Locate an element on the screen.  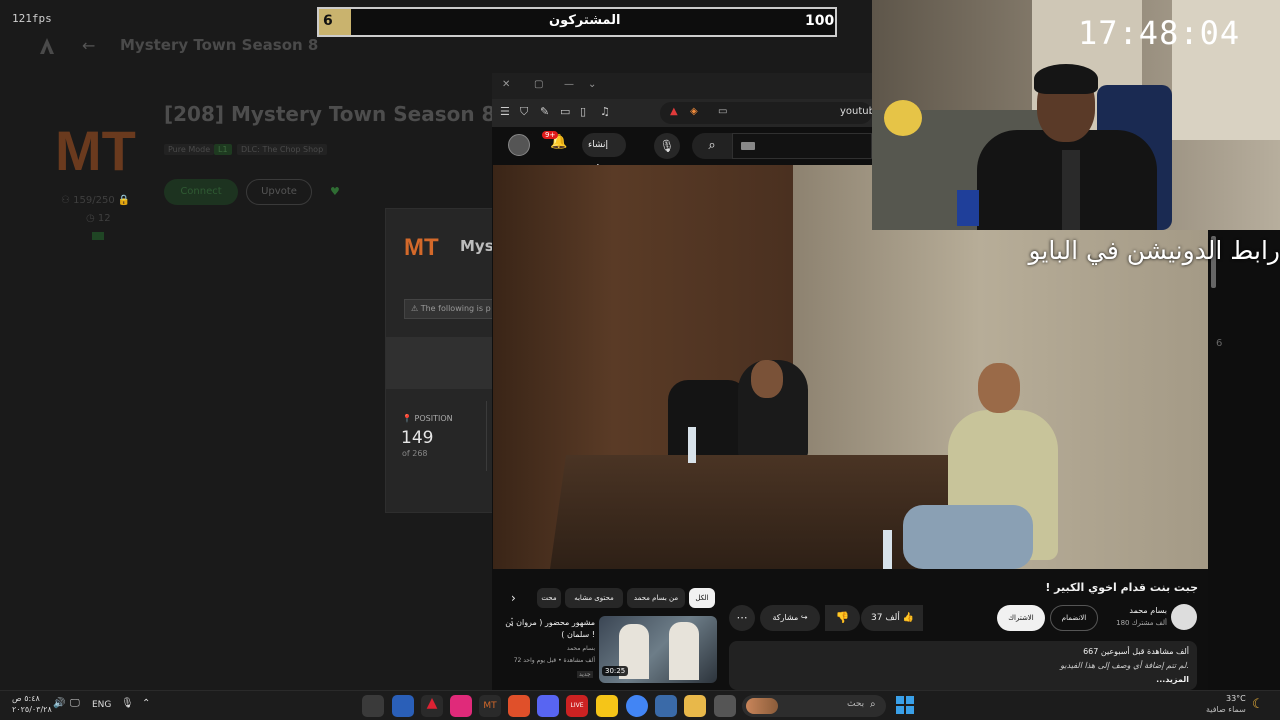
subscriber-goal-bar: 6 المشتركون 100 is located at coordinates (577, 22).